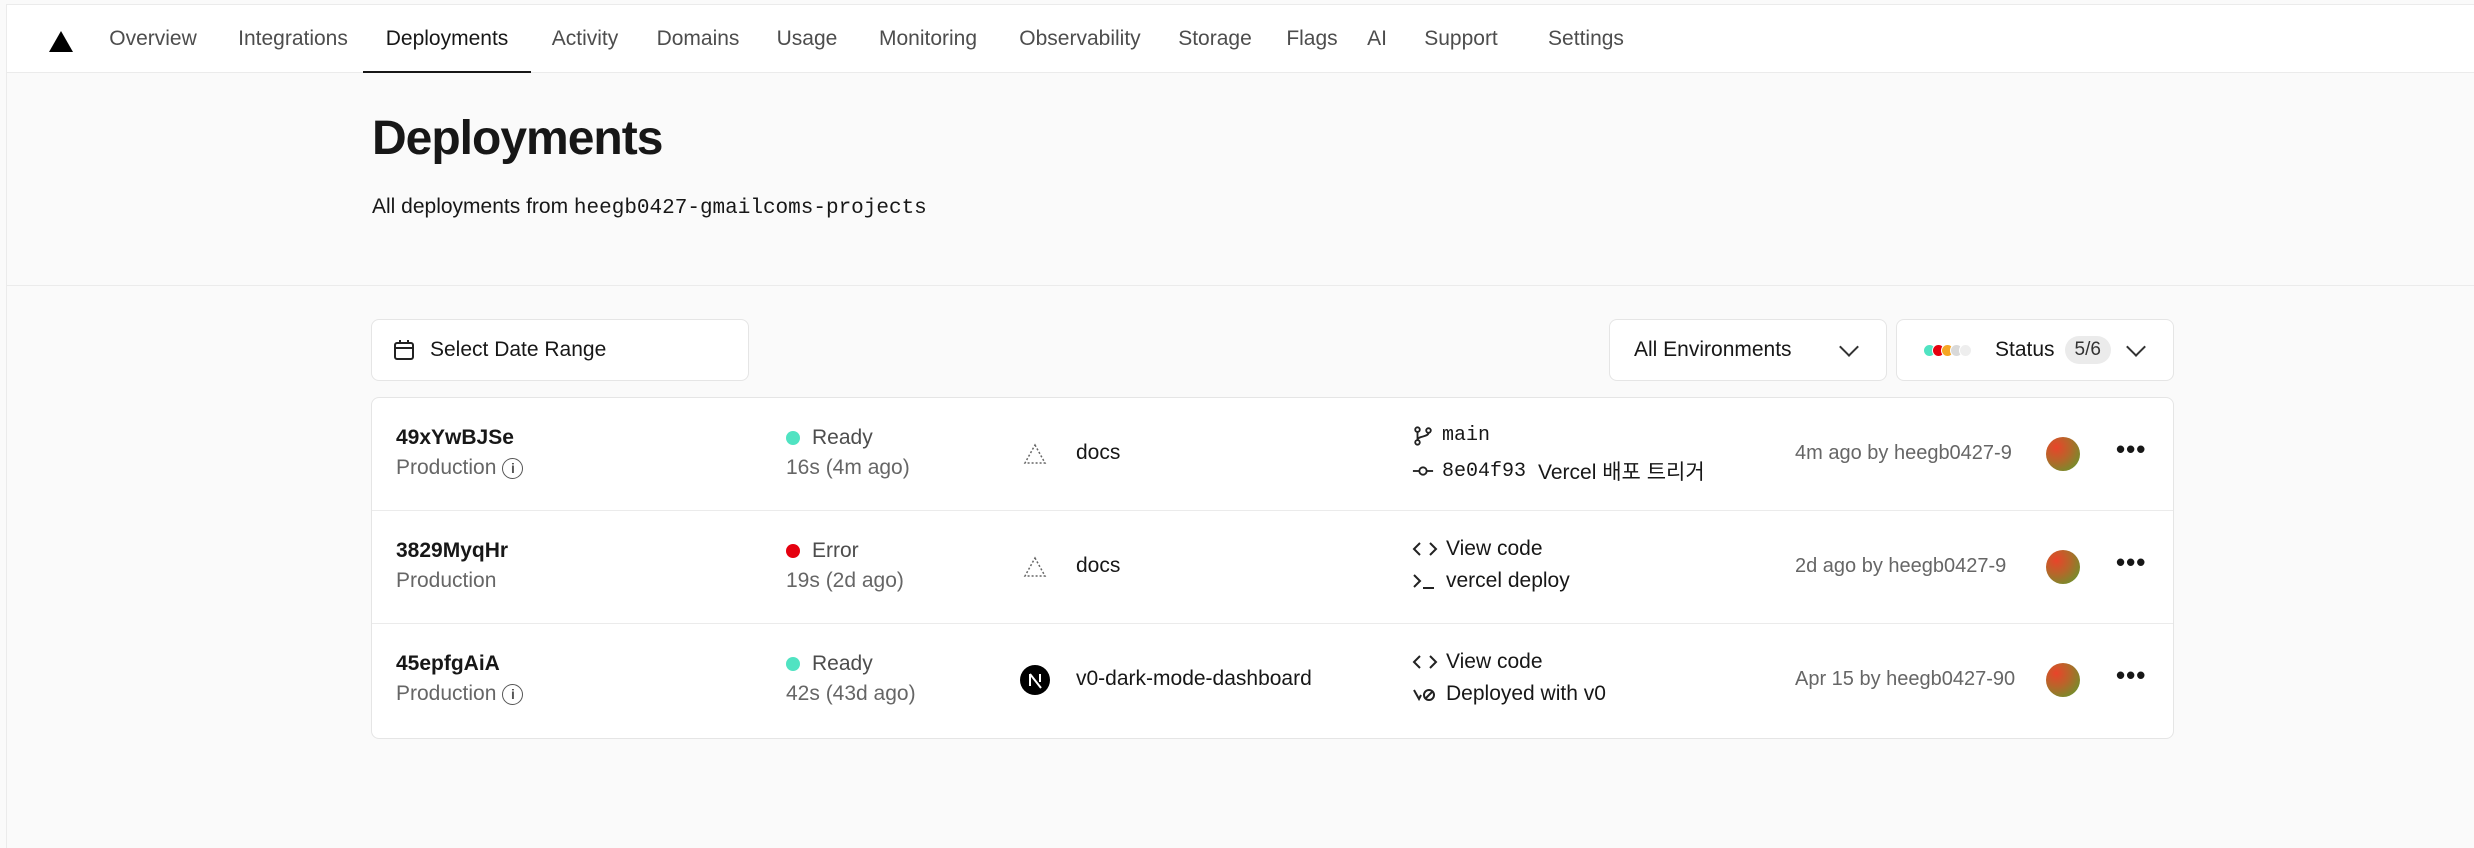 This screenshot has height=848, width=2474. What do you see at coordinates (470, 206) in the screenshot?
I see `subtitle-prefix: All deployments from` at bounding box center [470, 206].